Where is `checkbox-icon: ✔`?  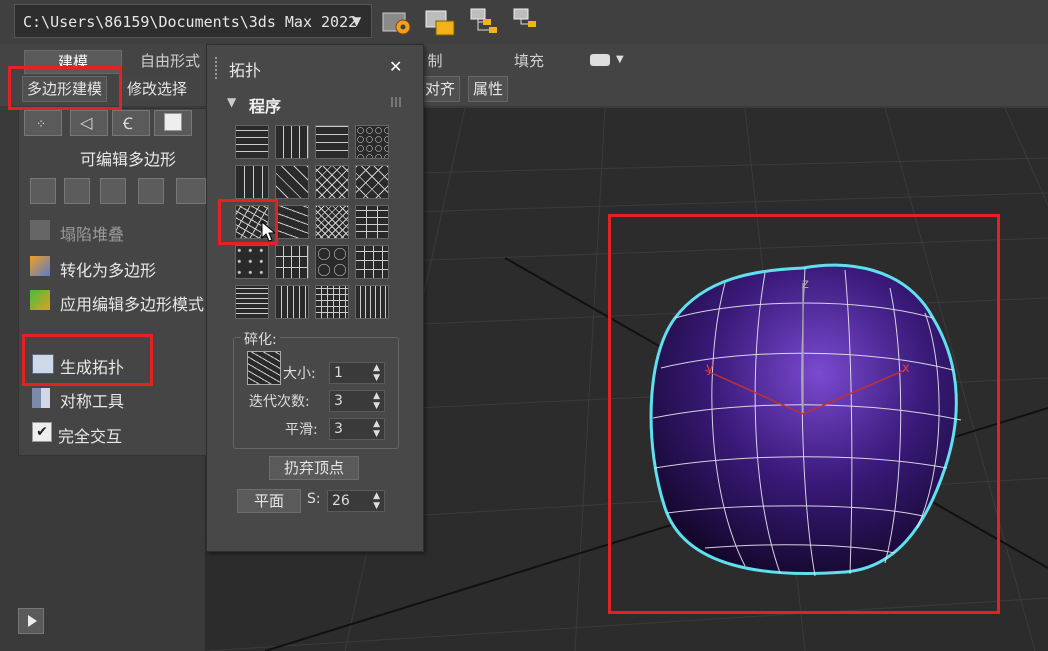 checkbox-icon: ✔ is located at coordinates (42, 432).